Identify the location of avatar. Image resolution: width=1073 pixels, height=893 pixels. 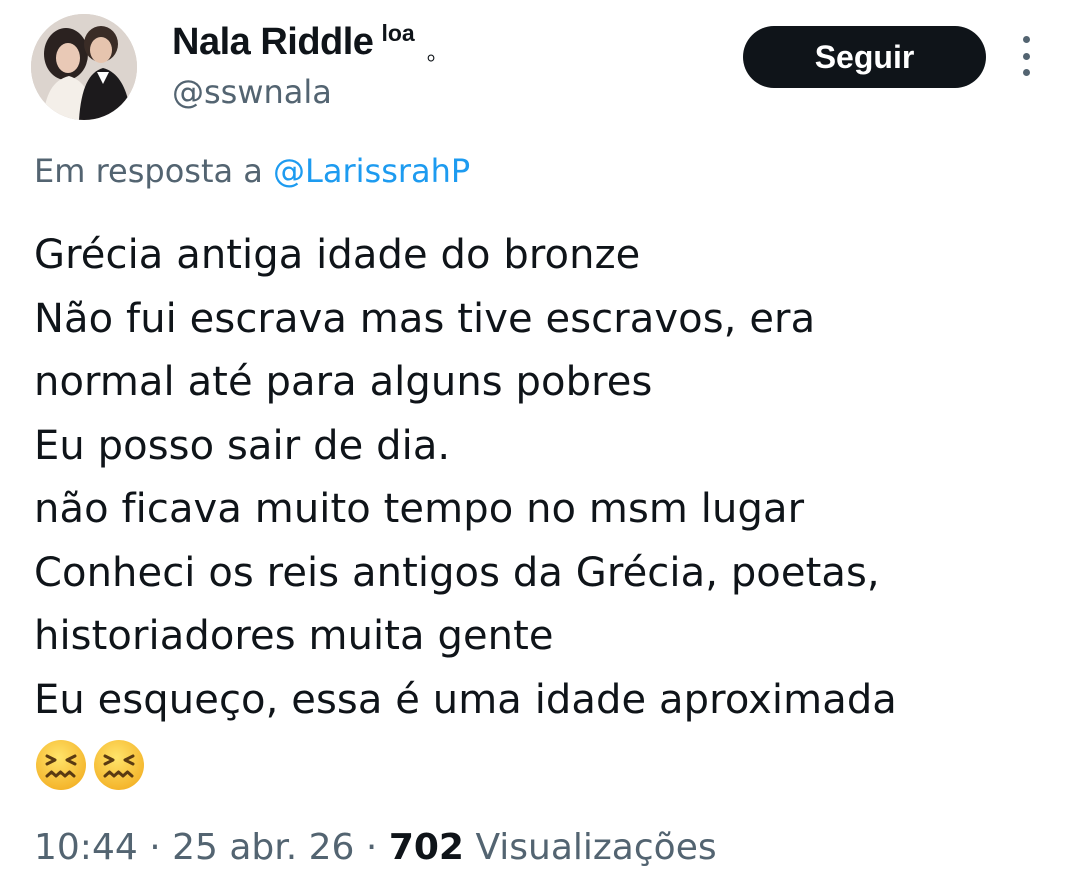
(84, 67).